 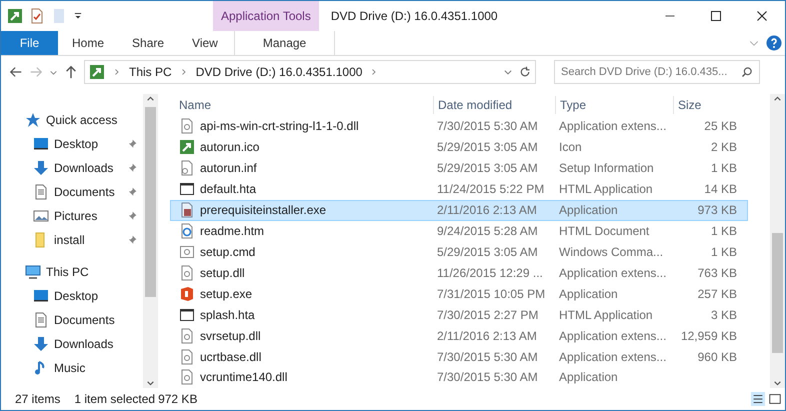 I want to click on breadcrumb: DVD Drive (D:) 16.0.4351.1000, so click(x=279, y=72).